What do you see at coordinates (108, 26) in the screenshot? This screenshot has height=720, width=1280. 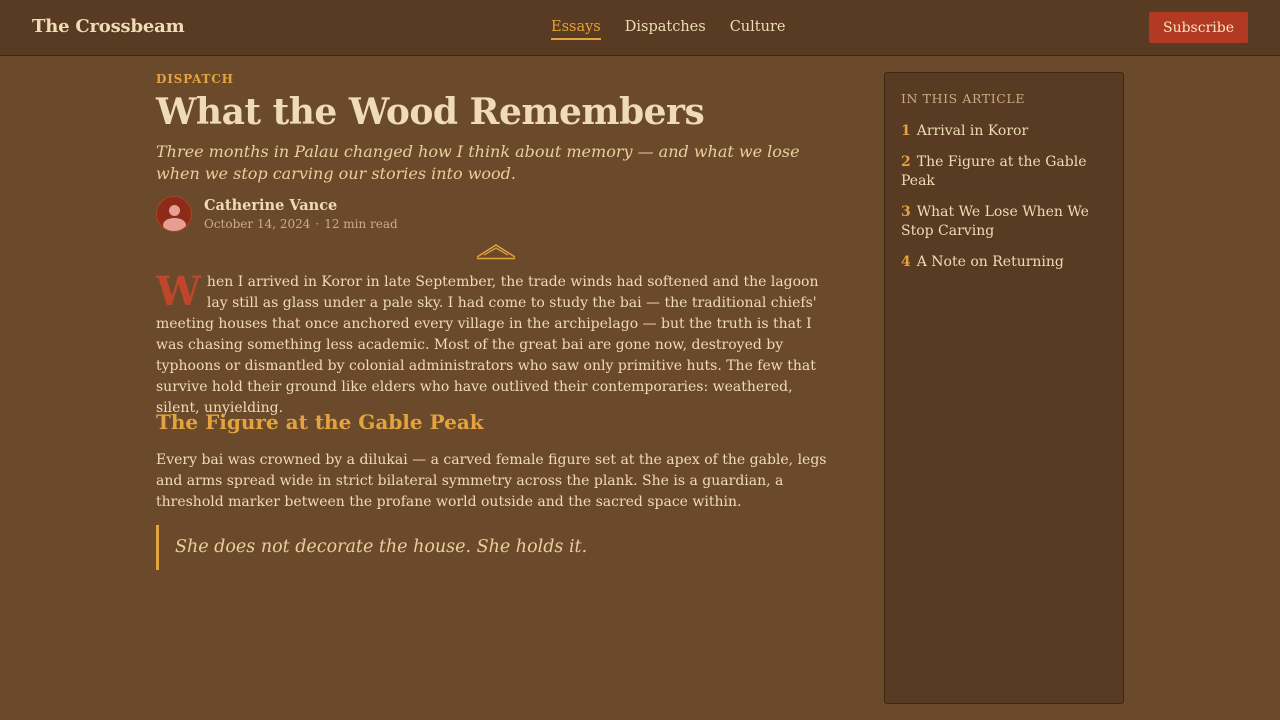 I see `site-brand-logo: The Crossbeam` at bounding box center [108, 26].